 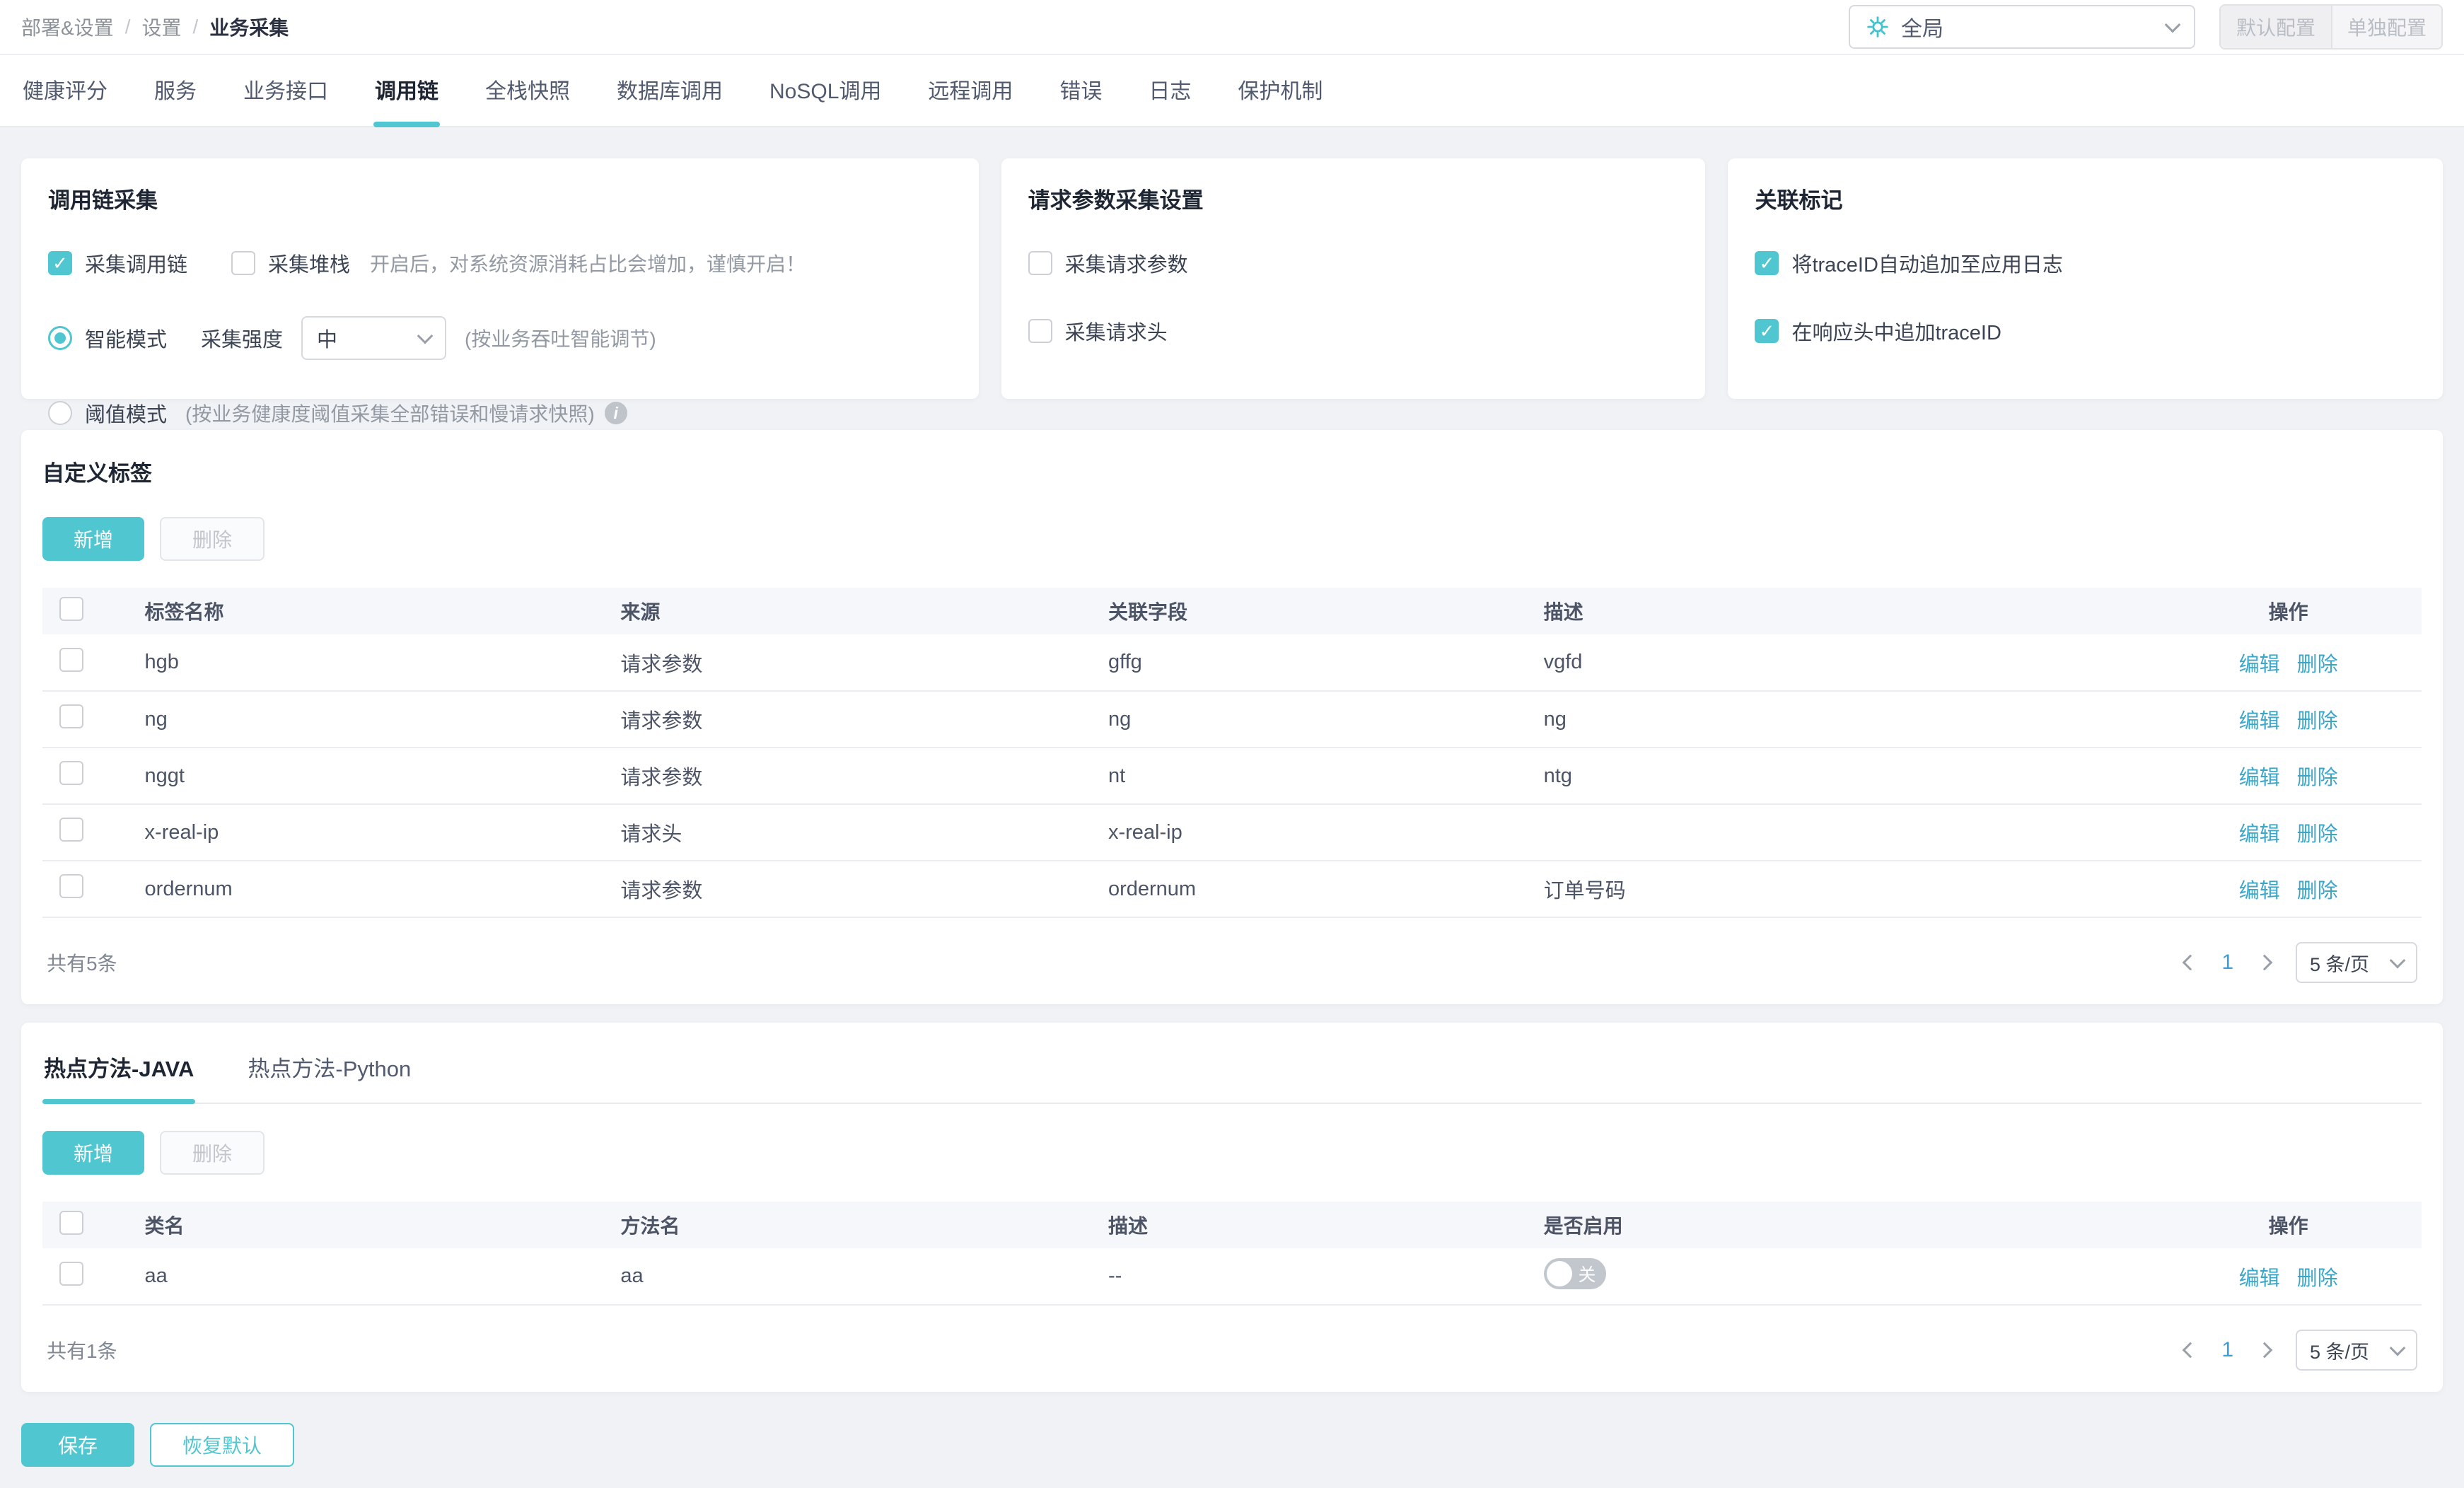 What do you see at coordinates (60, 338) in the screenshot?
I see `smart-mode-radio` at bounding box center [60, 338].